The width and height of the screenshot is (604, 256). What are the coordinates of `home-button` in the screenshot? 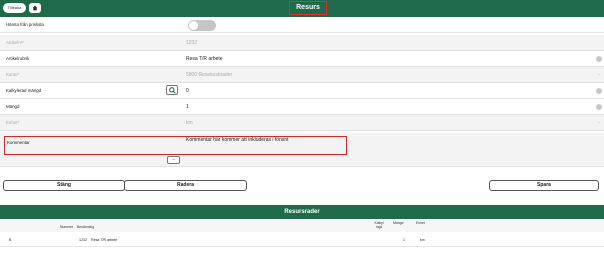 It's located at (35, 8).